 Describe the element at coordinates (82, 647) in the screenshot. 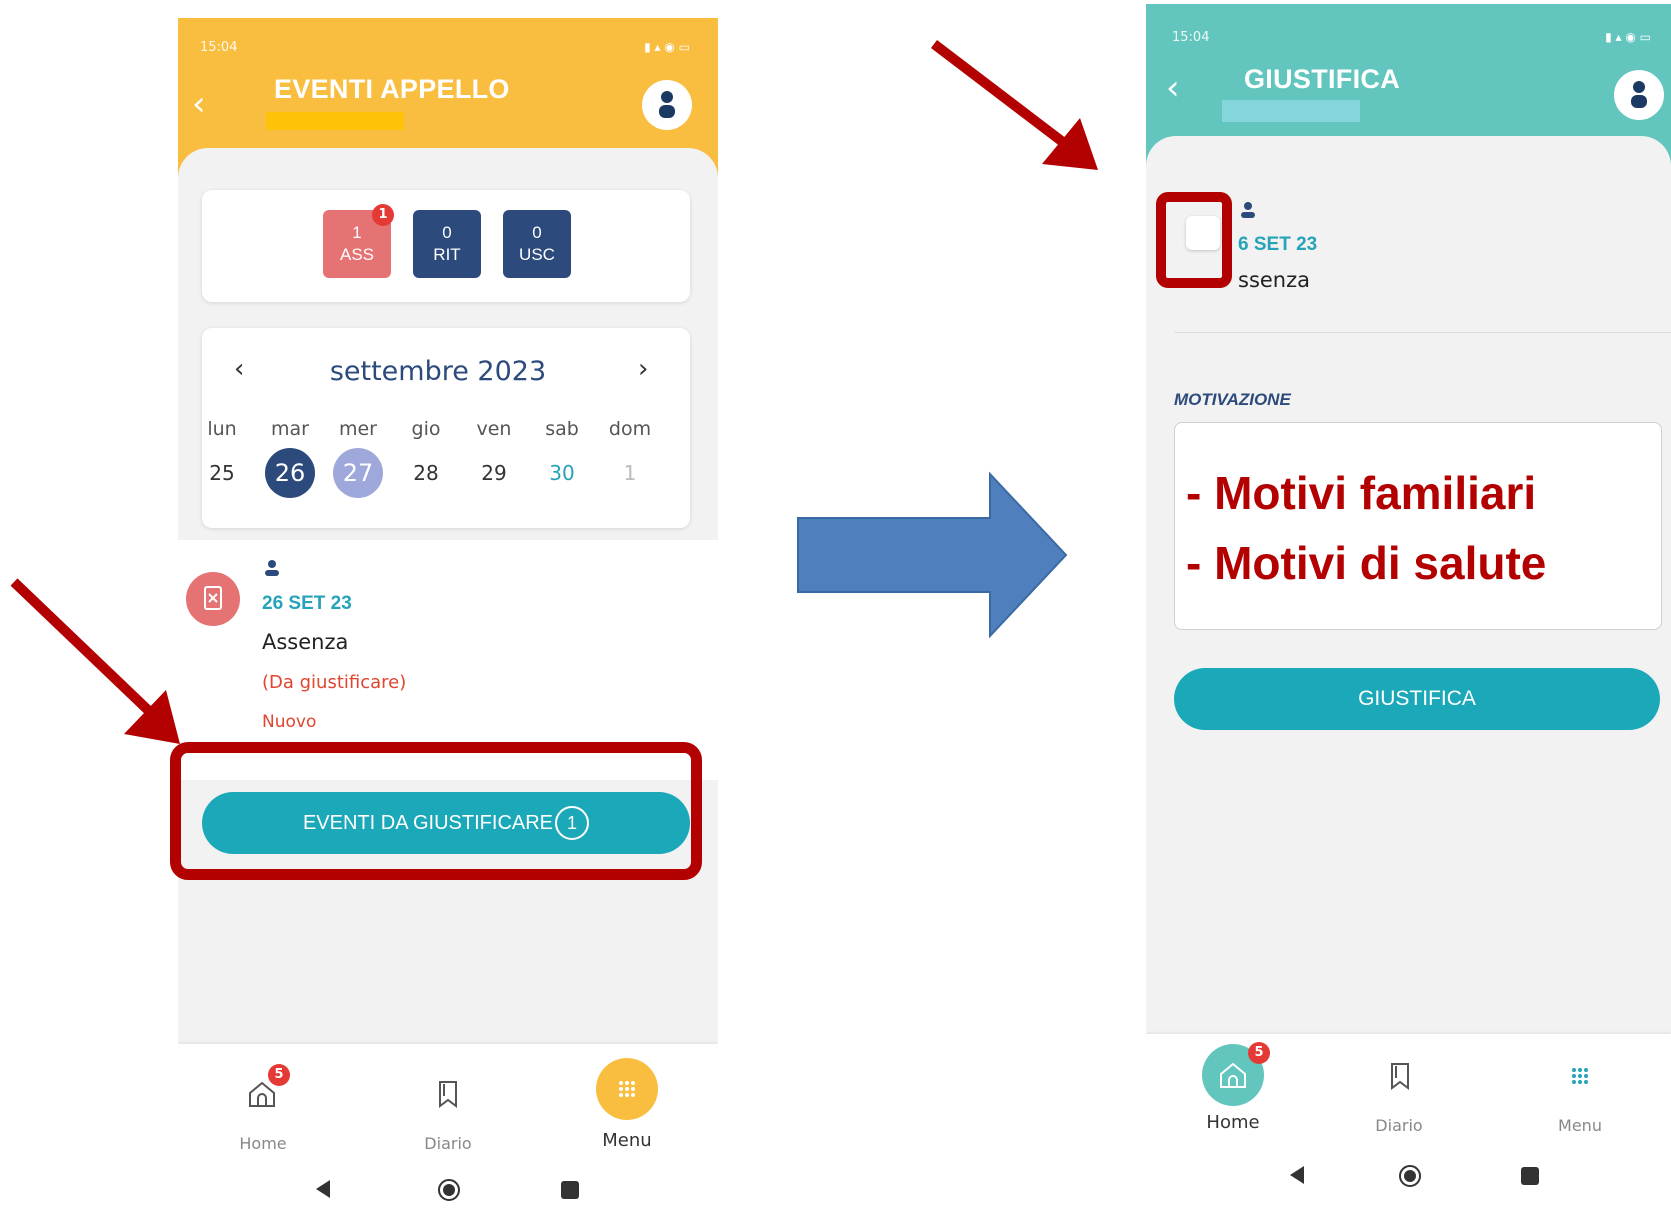

I see `red-arrow-left` at that location.